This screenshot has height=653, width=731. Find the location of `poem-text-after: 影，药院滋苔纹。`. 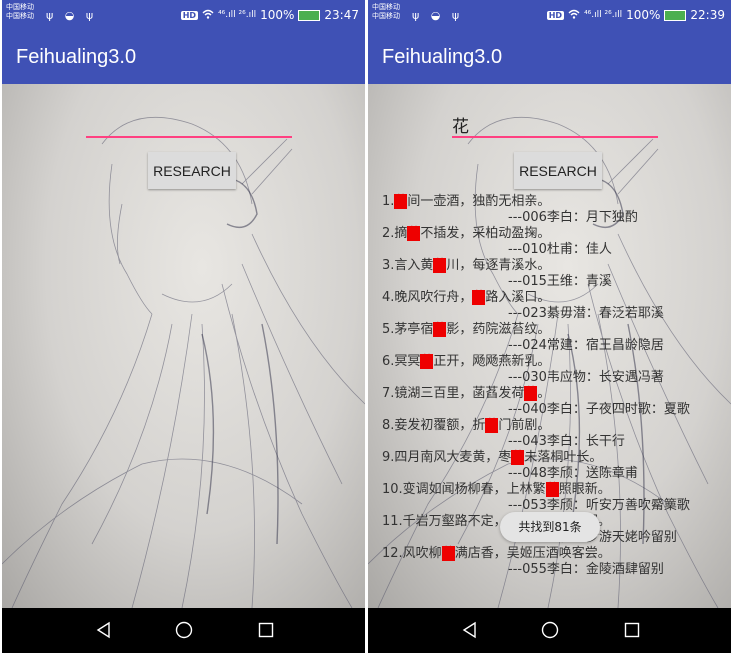

poem-text-after: 影，药院滋苔纹。 is located at coordinates (498, 329).